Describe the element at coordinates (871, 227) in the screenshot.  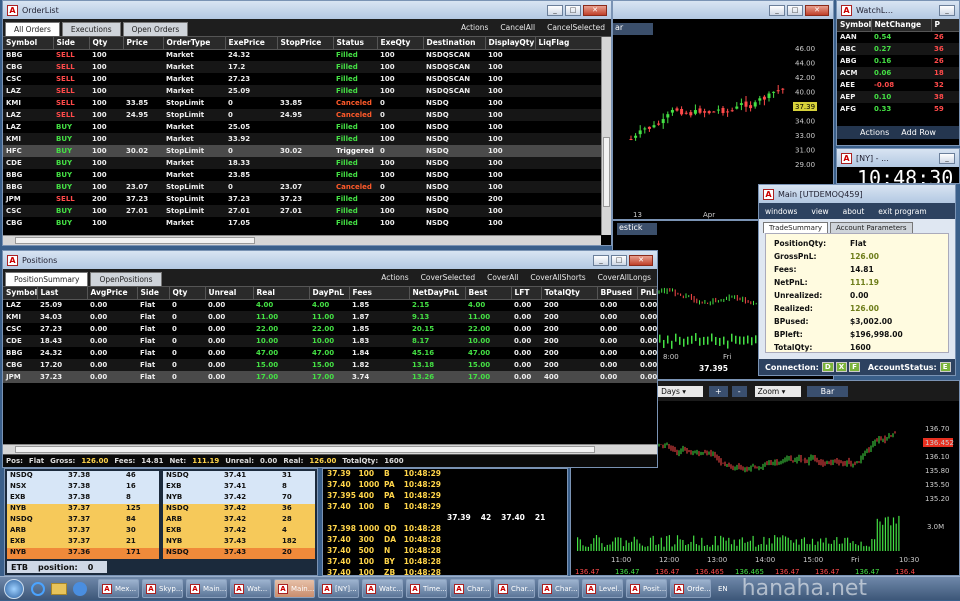
I see `tab-account-parameters: Account Parameters` at that location.